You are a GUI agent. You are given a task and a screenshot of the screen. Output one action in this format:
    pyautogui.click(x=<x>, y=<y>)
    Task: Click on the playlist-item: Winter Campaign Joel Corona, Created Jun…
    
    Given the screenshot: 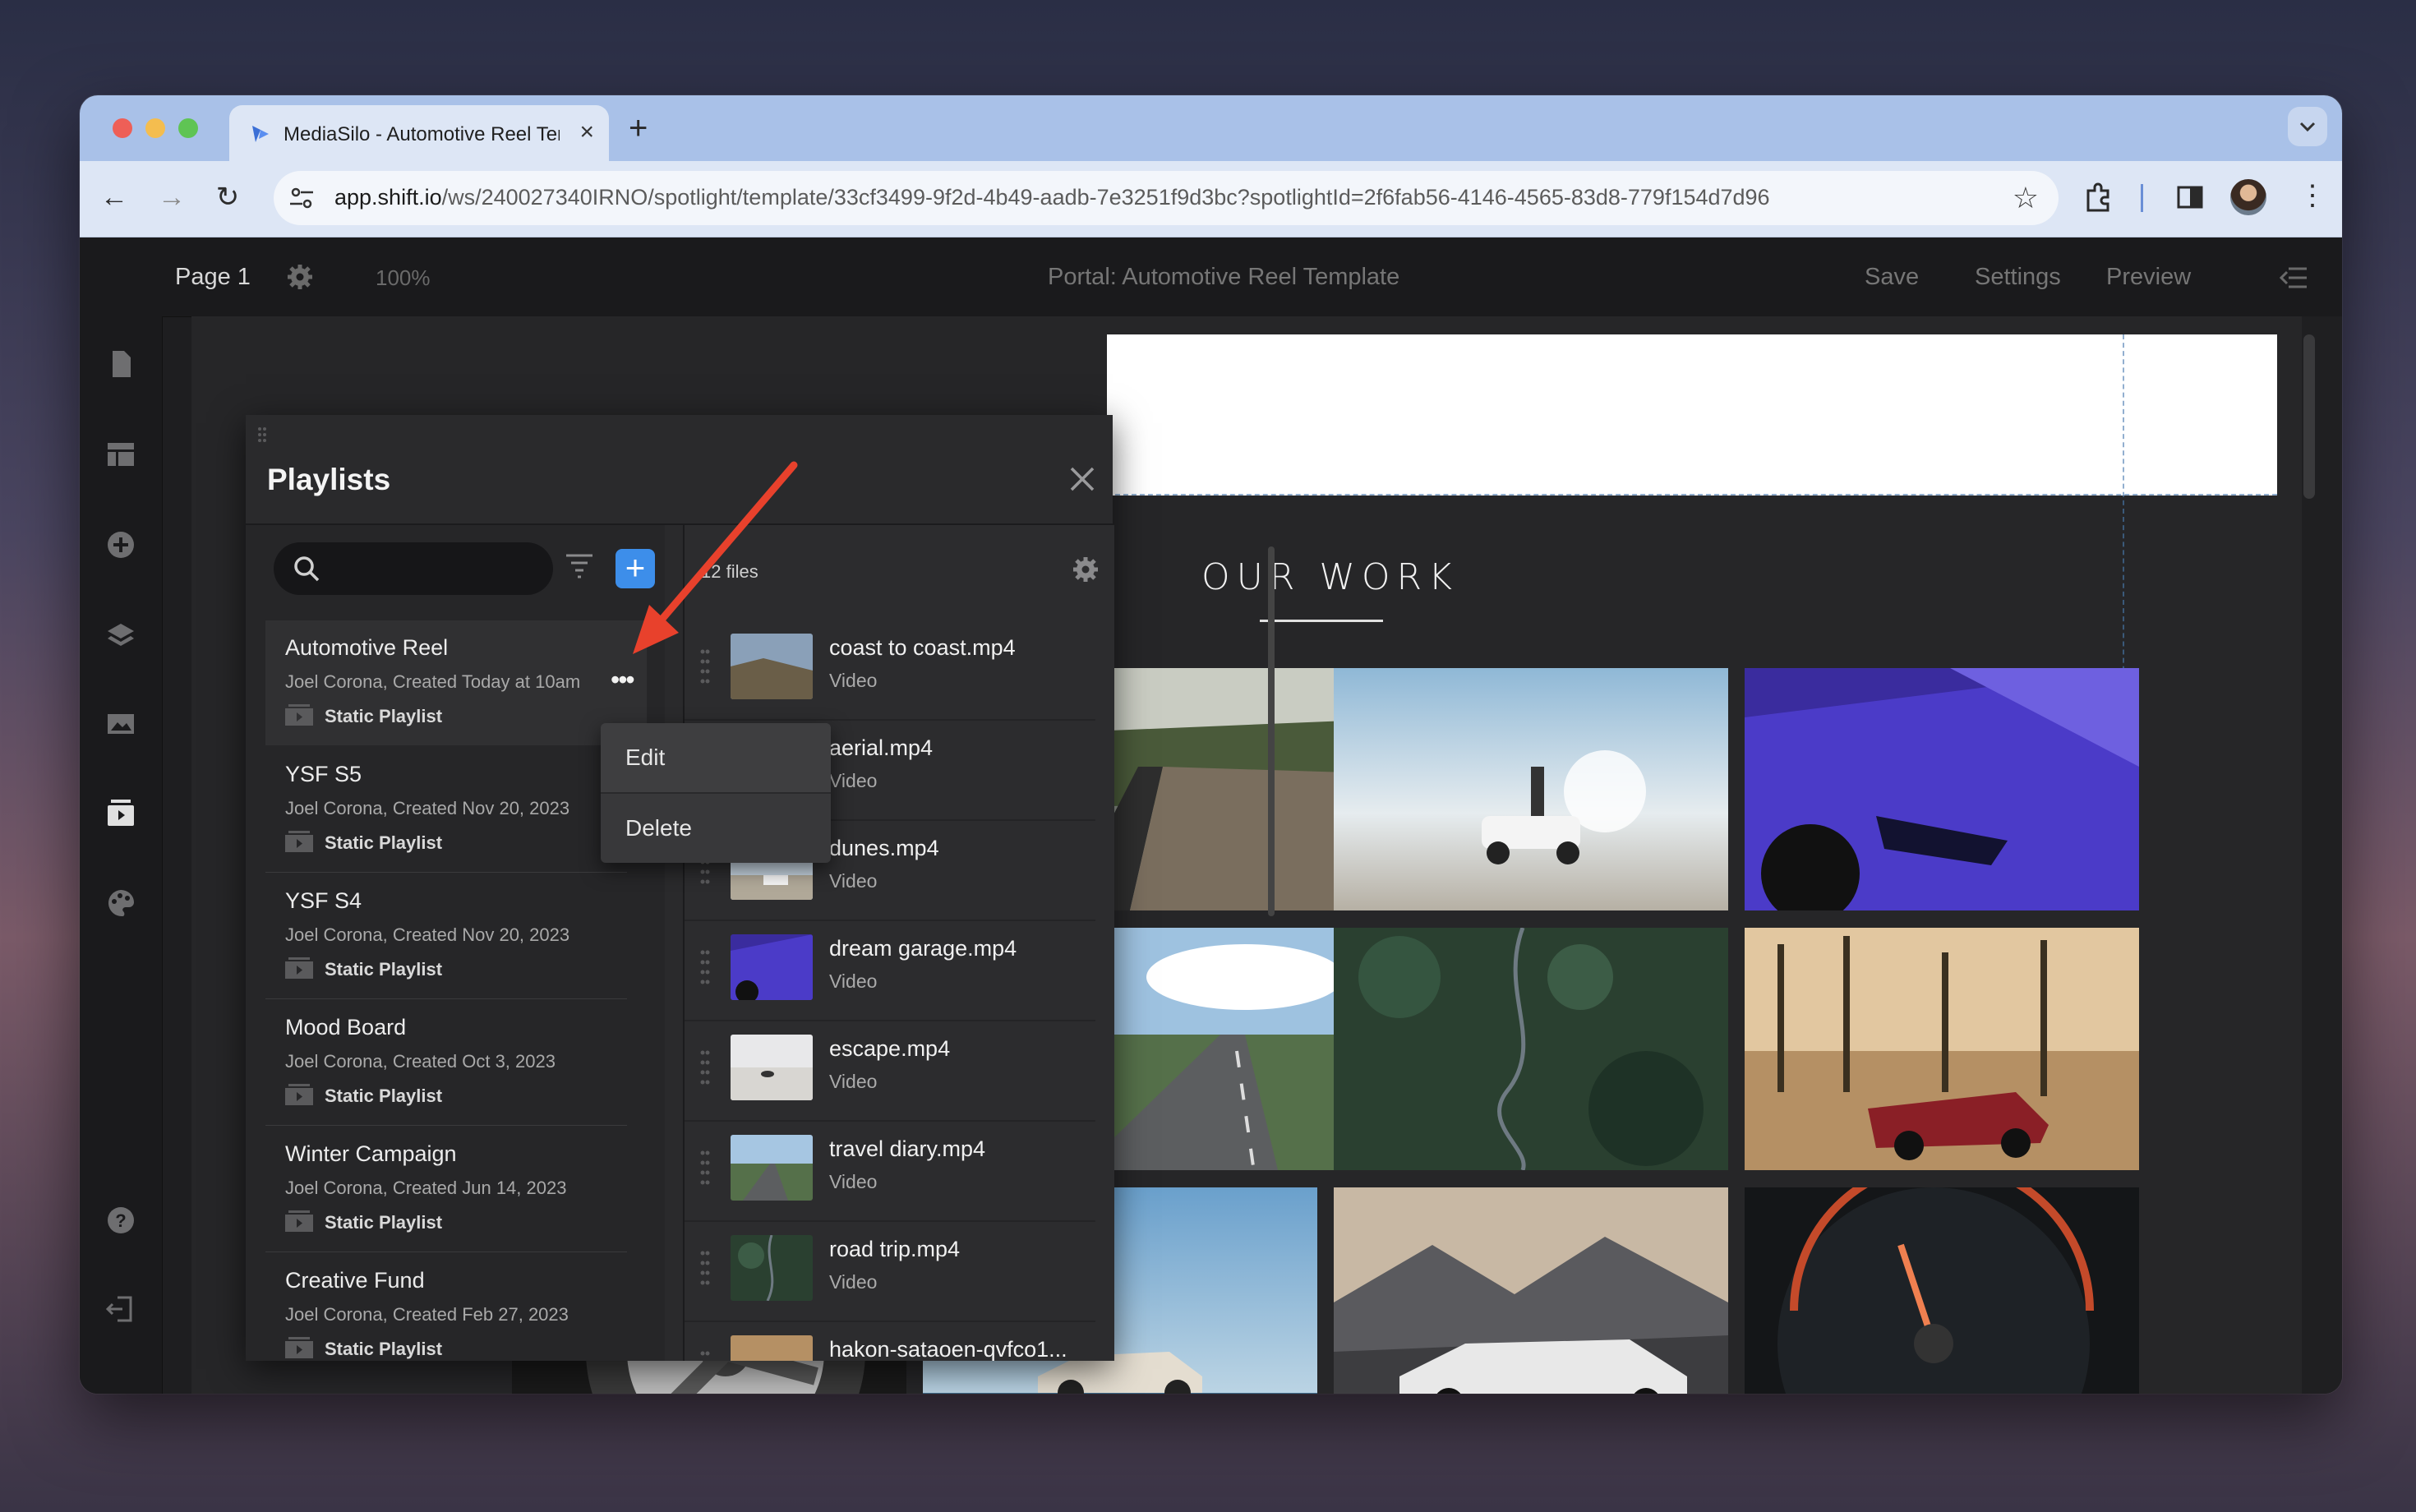 What is the action you would take?
    pyautogui.click(x=456, y=1190)
    